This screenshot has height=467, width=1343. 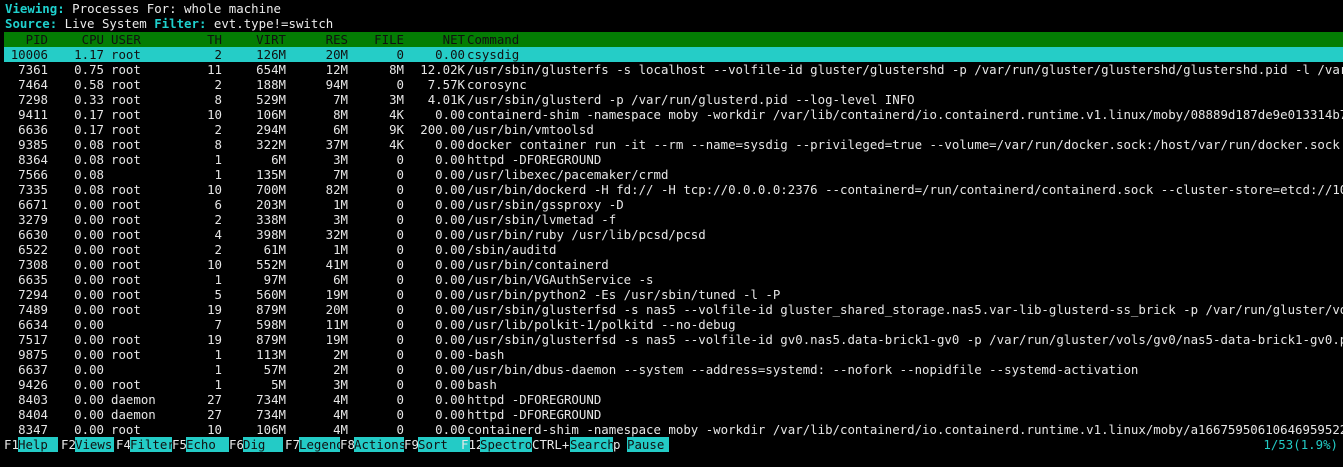 What do you see at coordinates (437, 39) in the screenshot?
I see `column-net: NET` at bounding box center [437, 39].